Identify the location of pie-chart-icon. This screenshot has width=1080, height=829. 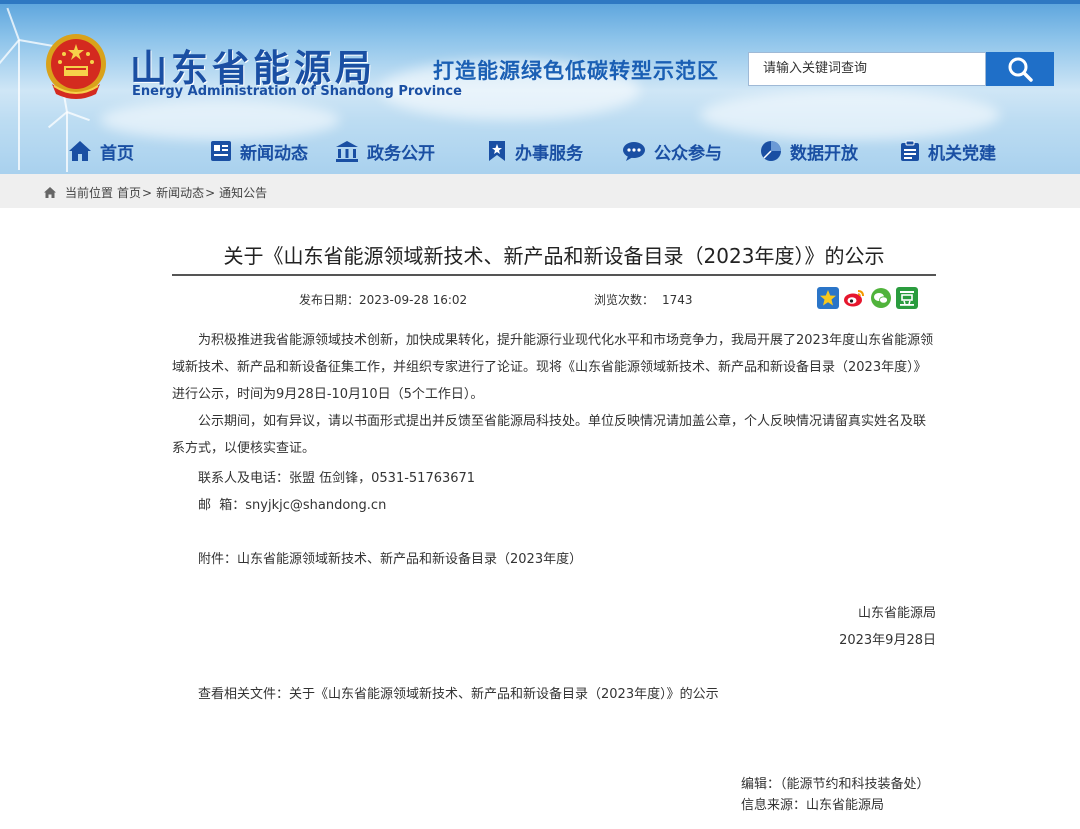
(771, 151).